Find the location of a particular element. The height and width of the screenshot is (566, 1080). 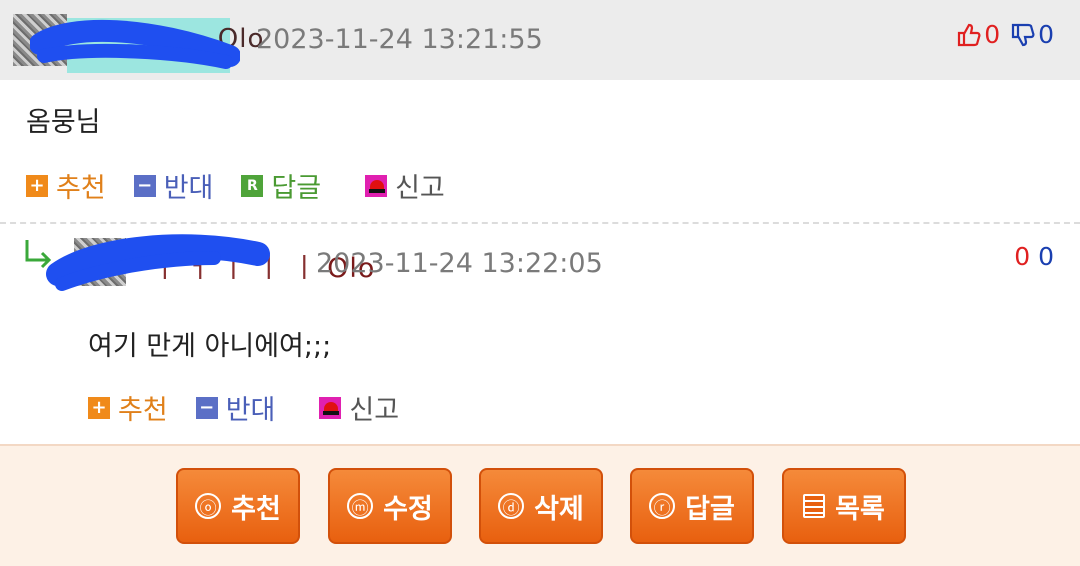

recommend-button: ⓞ 추천 is located at coordinates (238, 506).